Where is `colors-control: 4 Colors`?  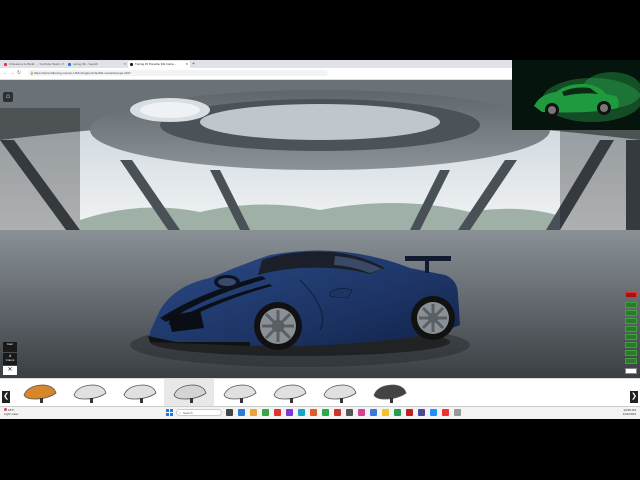
colors-control: 4 Colors is located at coordinates (10, 359).